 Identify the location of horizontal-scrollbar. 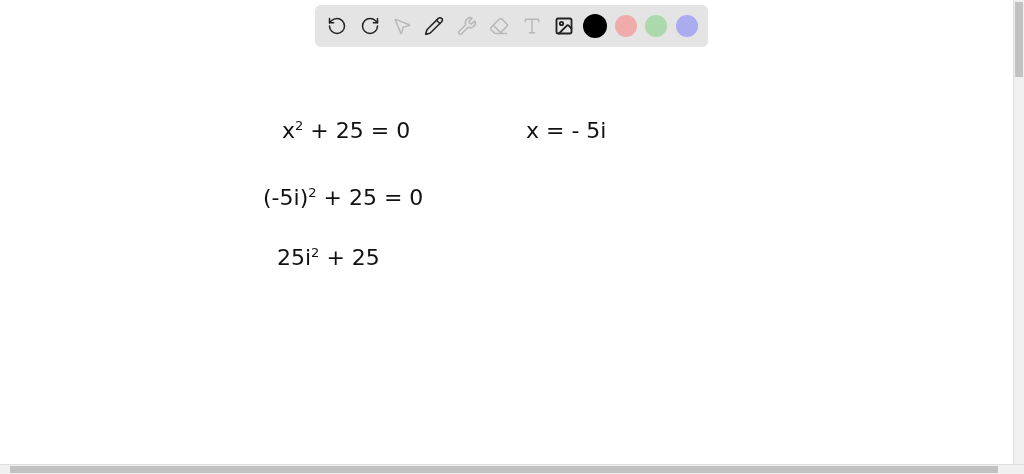
(512, 469).